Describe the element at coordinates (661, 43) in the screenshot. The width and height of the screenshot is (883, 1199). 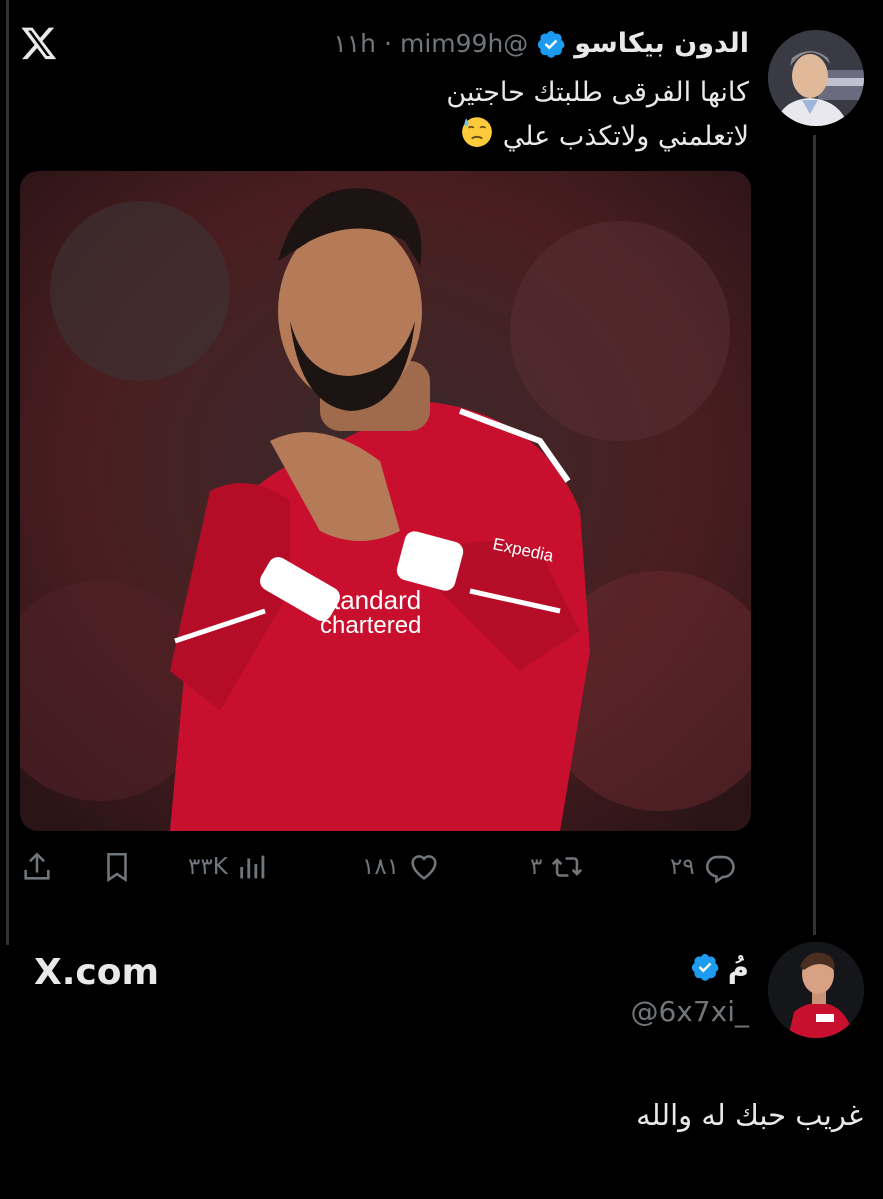
I see `author-display-name: الدون بيكاسو` at that location.